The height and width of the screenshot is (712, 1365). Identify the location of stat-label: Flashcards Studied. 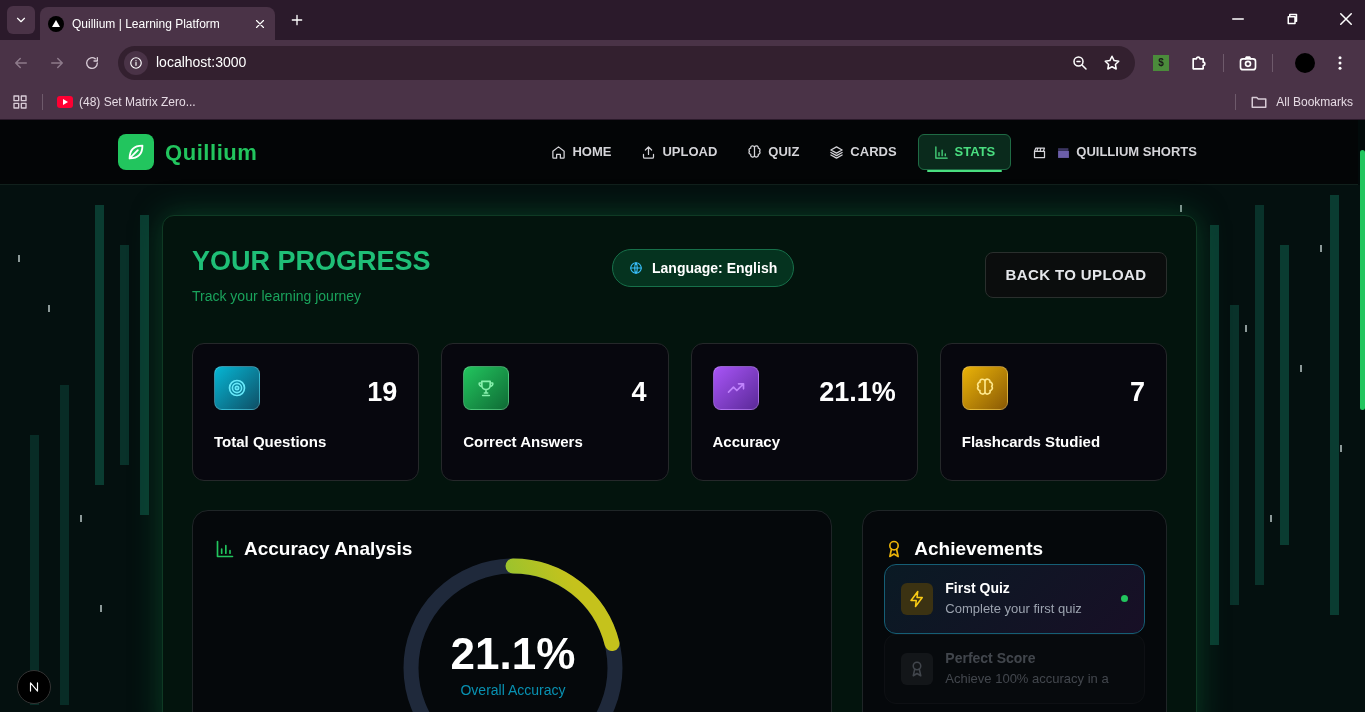
(1031, 441).